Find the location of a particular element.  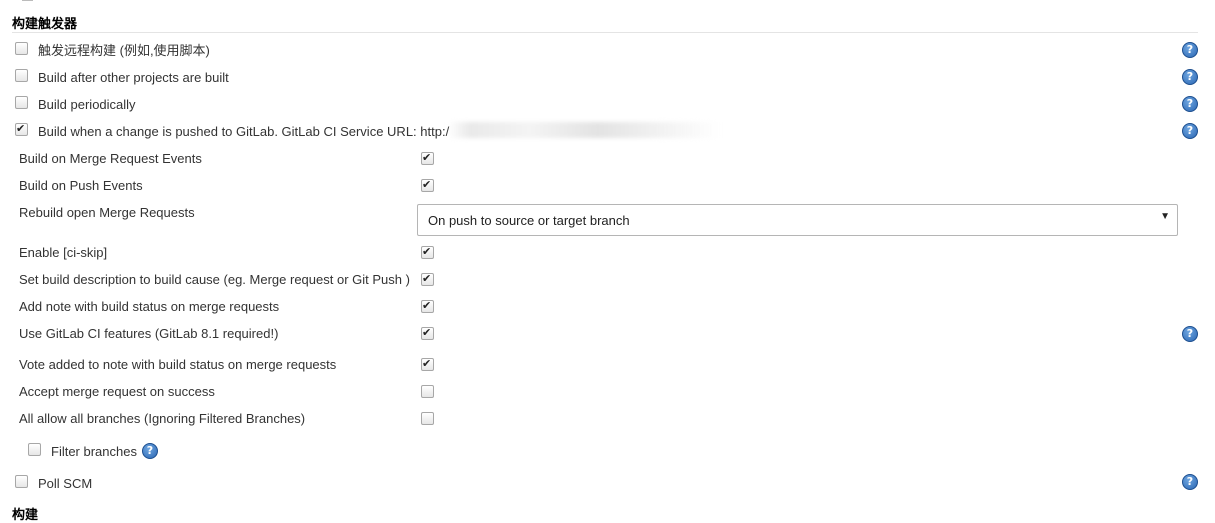

cut-off-top-item is located at coordinates (82, 1).